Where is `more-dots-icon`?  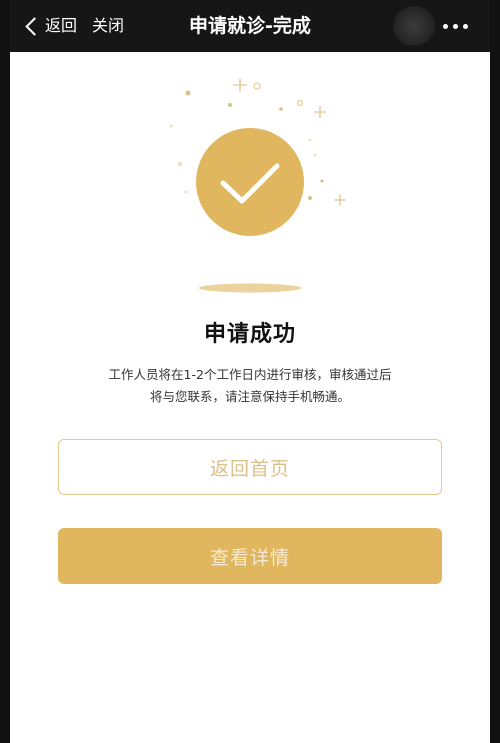
more-dots-icon is located at coordinates (455, 26).